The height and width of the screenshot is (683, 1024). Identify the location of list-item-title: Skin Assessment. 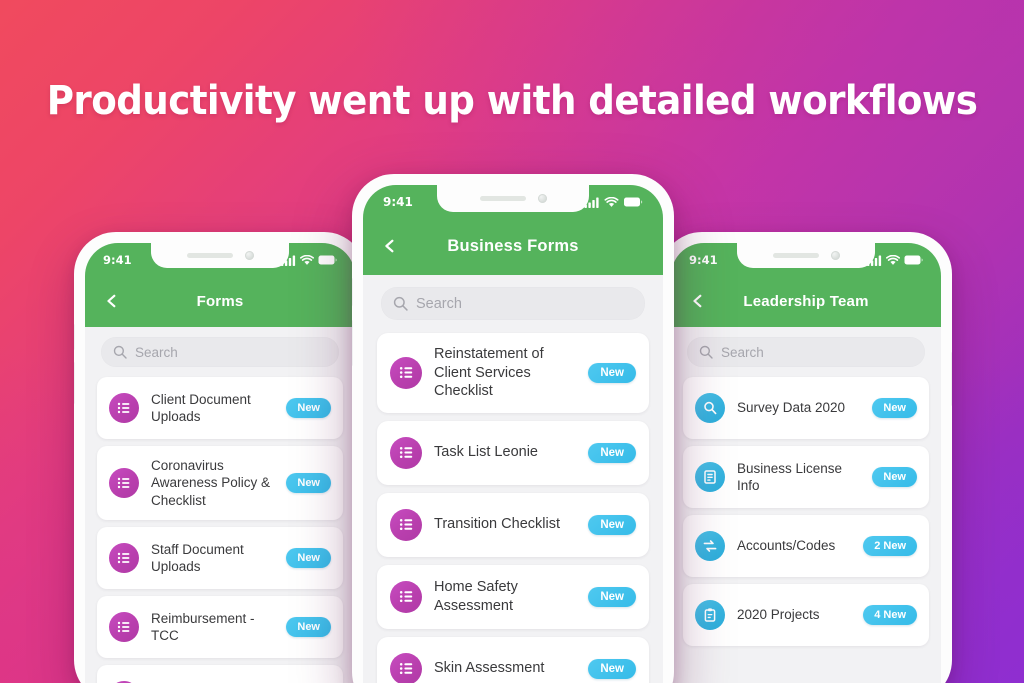
(489, 668).